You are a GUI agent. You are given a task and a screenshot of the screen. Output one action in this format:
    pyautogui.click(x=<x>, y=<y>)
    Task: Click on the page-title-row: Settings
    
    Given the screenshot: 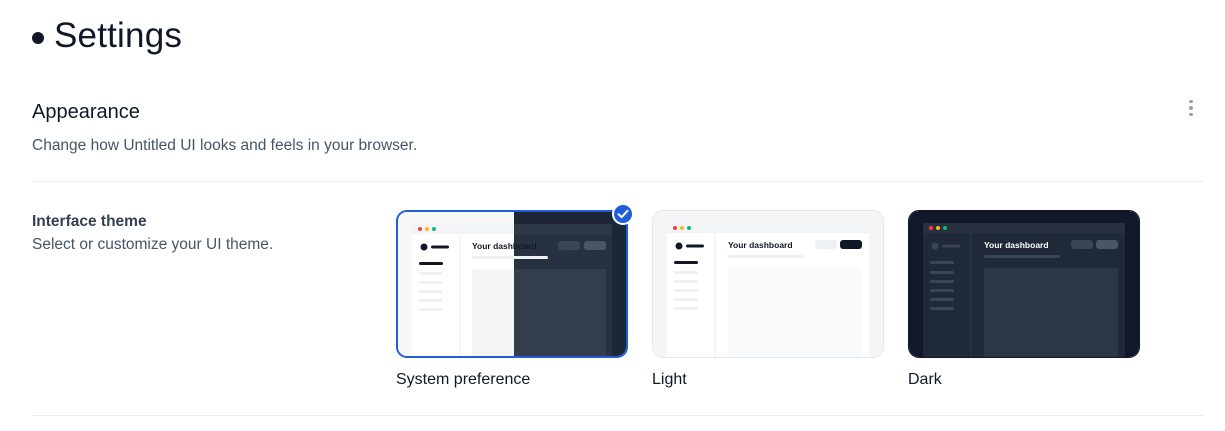 What is the action you would take?
    pyautogui.click(x=107, y=36)
    